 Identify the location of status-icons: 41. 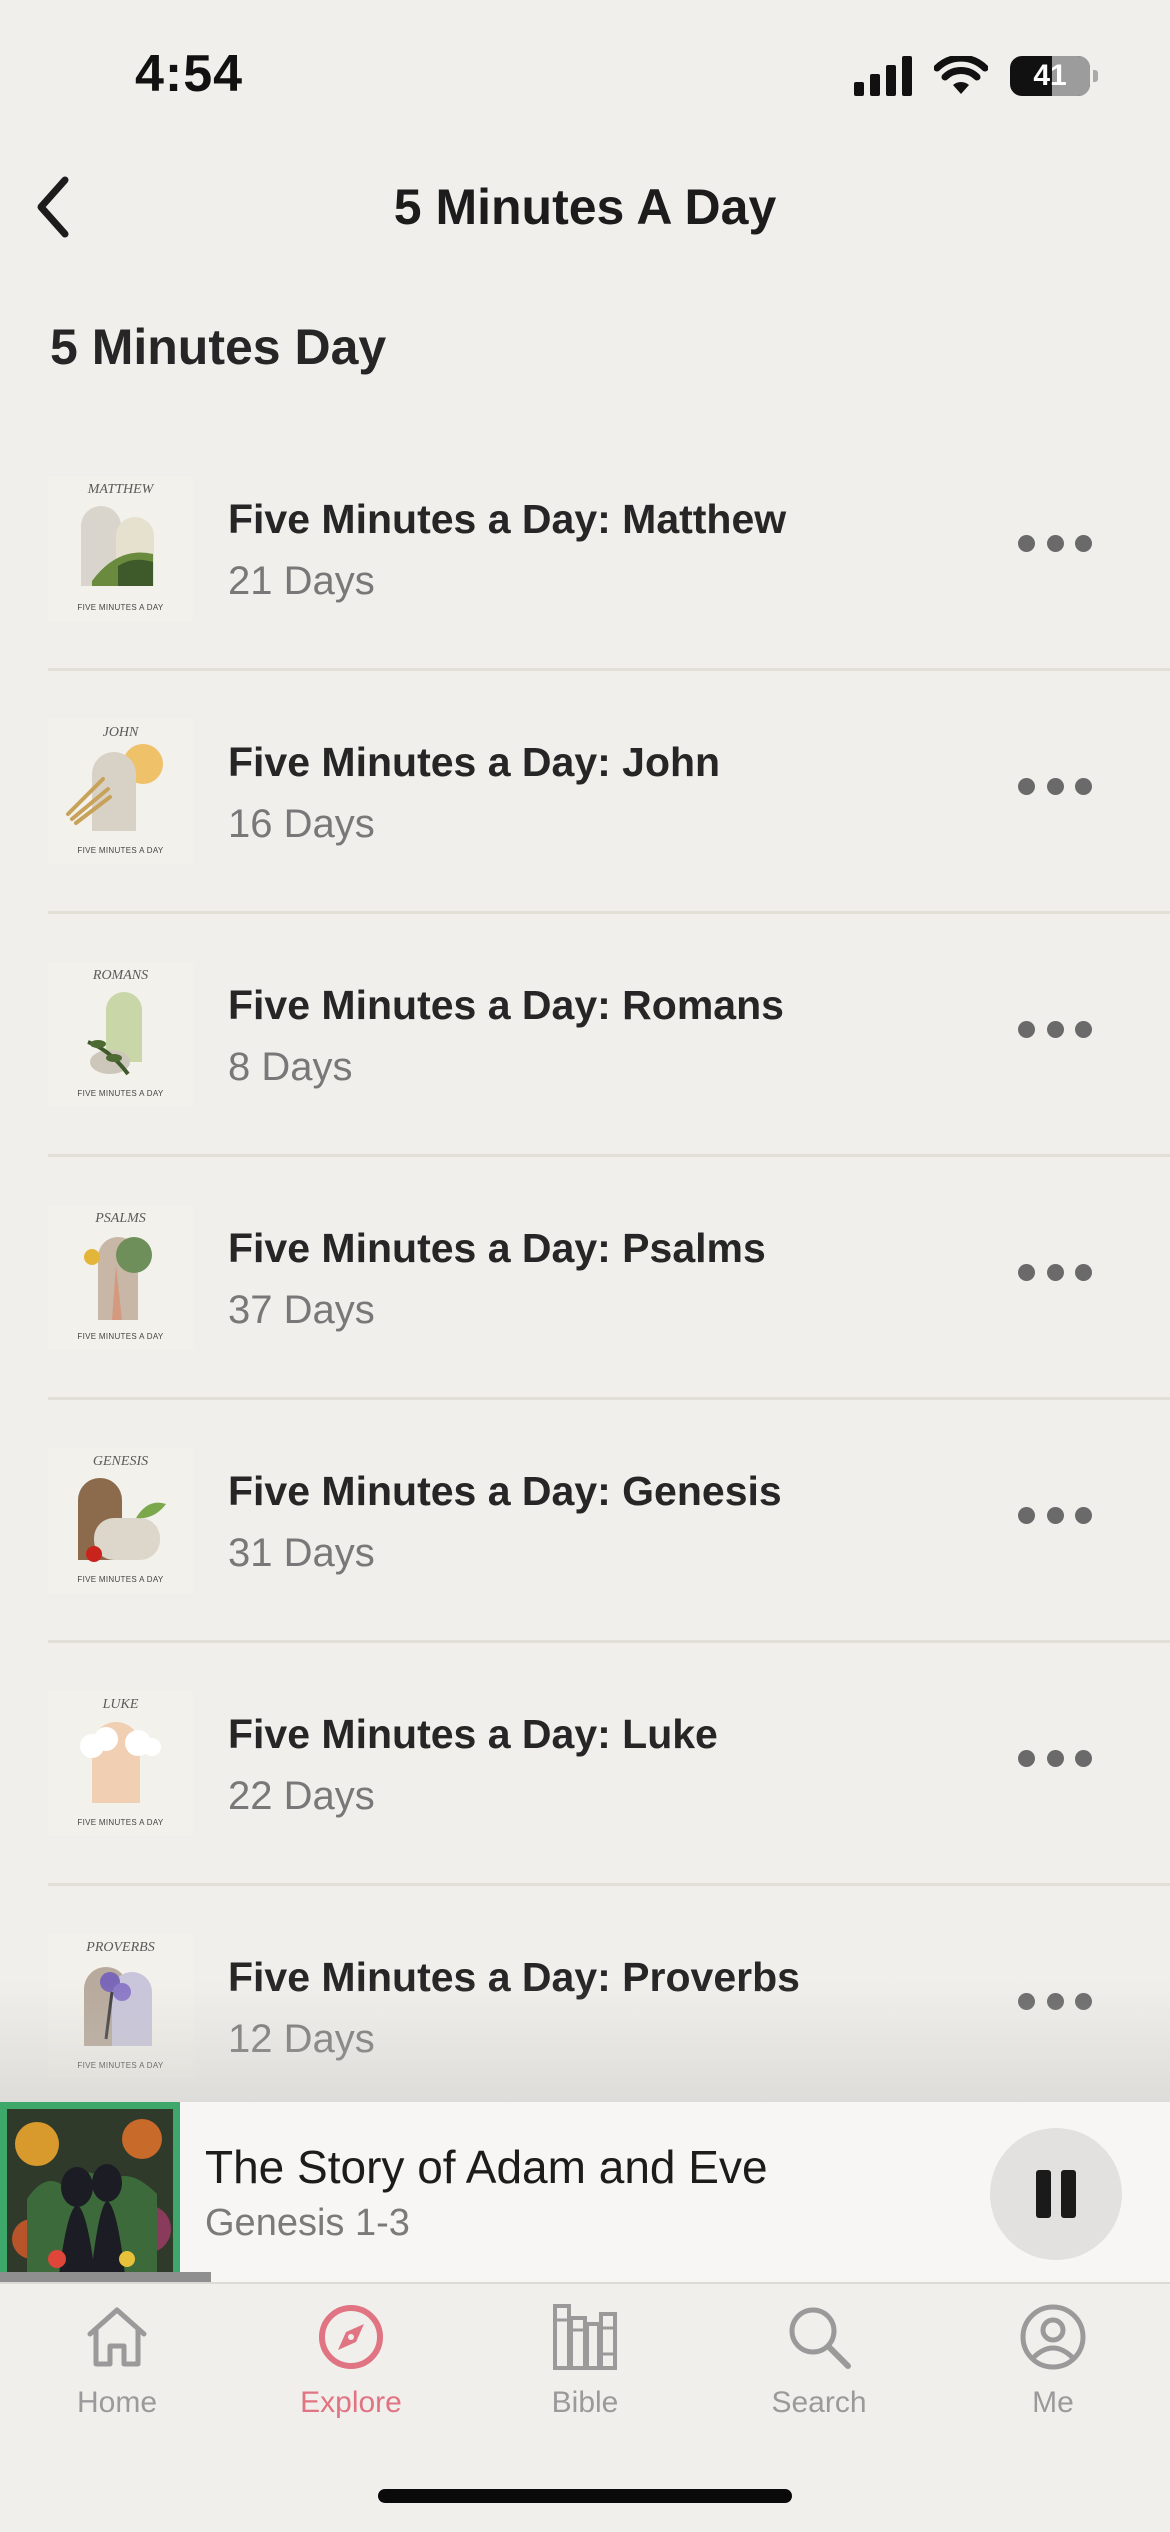
(976, 76).